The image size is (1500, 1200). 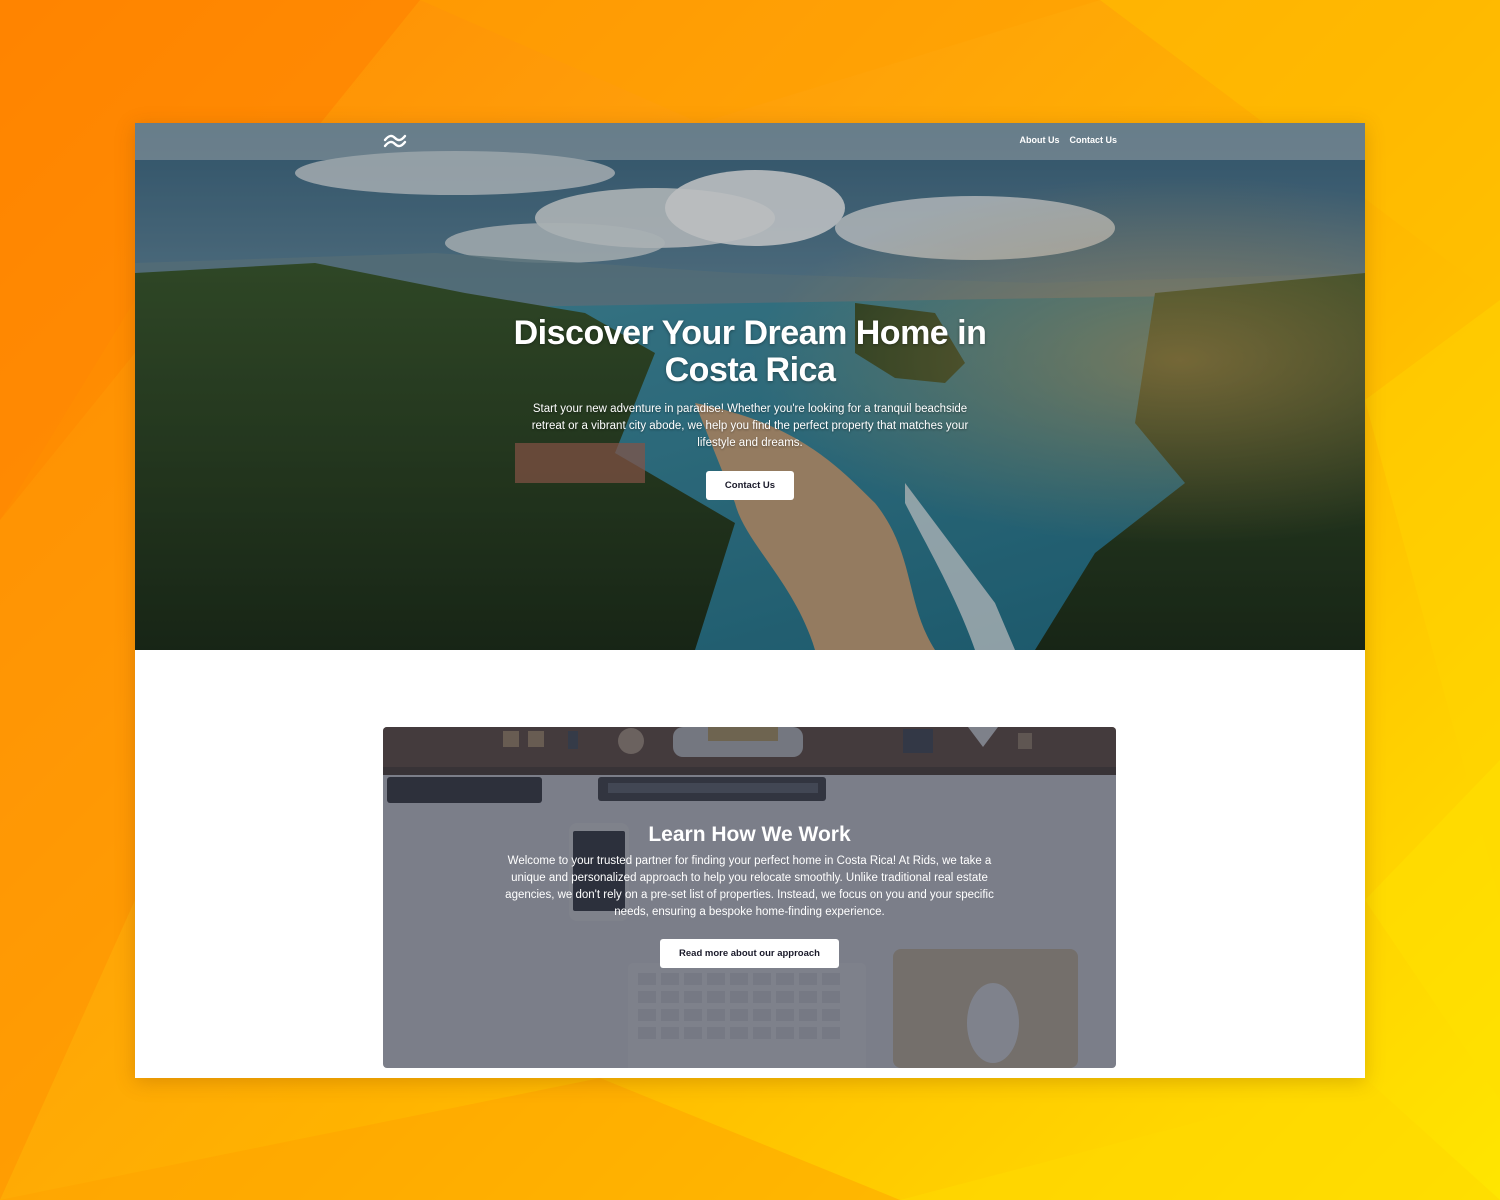 I want to click on hero-title: Discover Your Dream Home in Costa Rica, so click(x=750, y=351).